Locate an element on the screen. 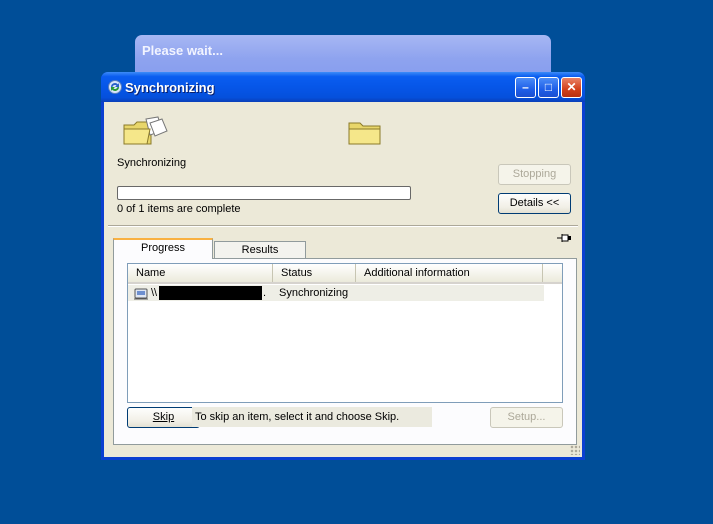  network-share-icon is located at coordinates (141, 295).